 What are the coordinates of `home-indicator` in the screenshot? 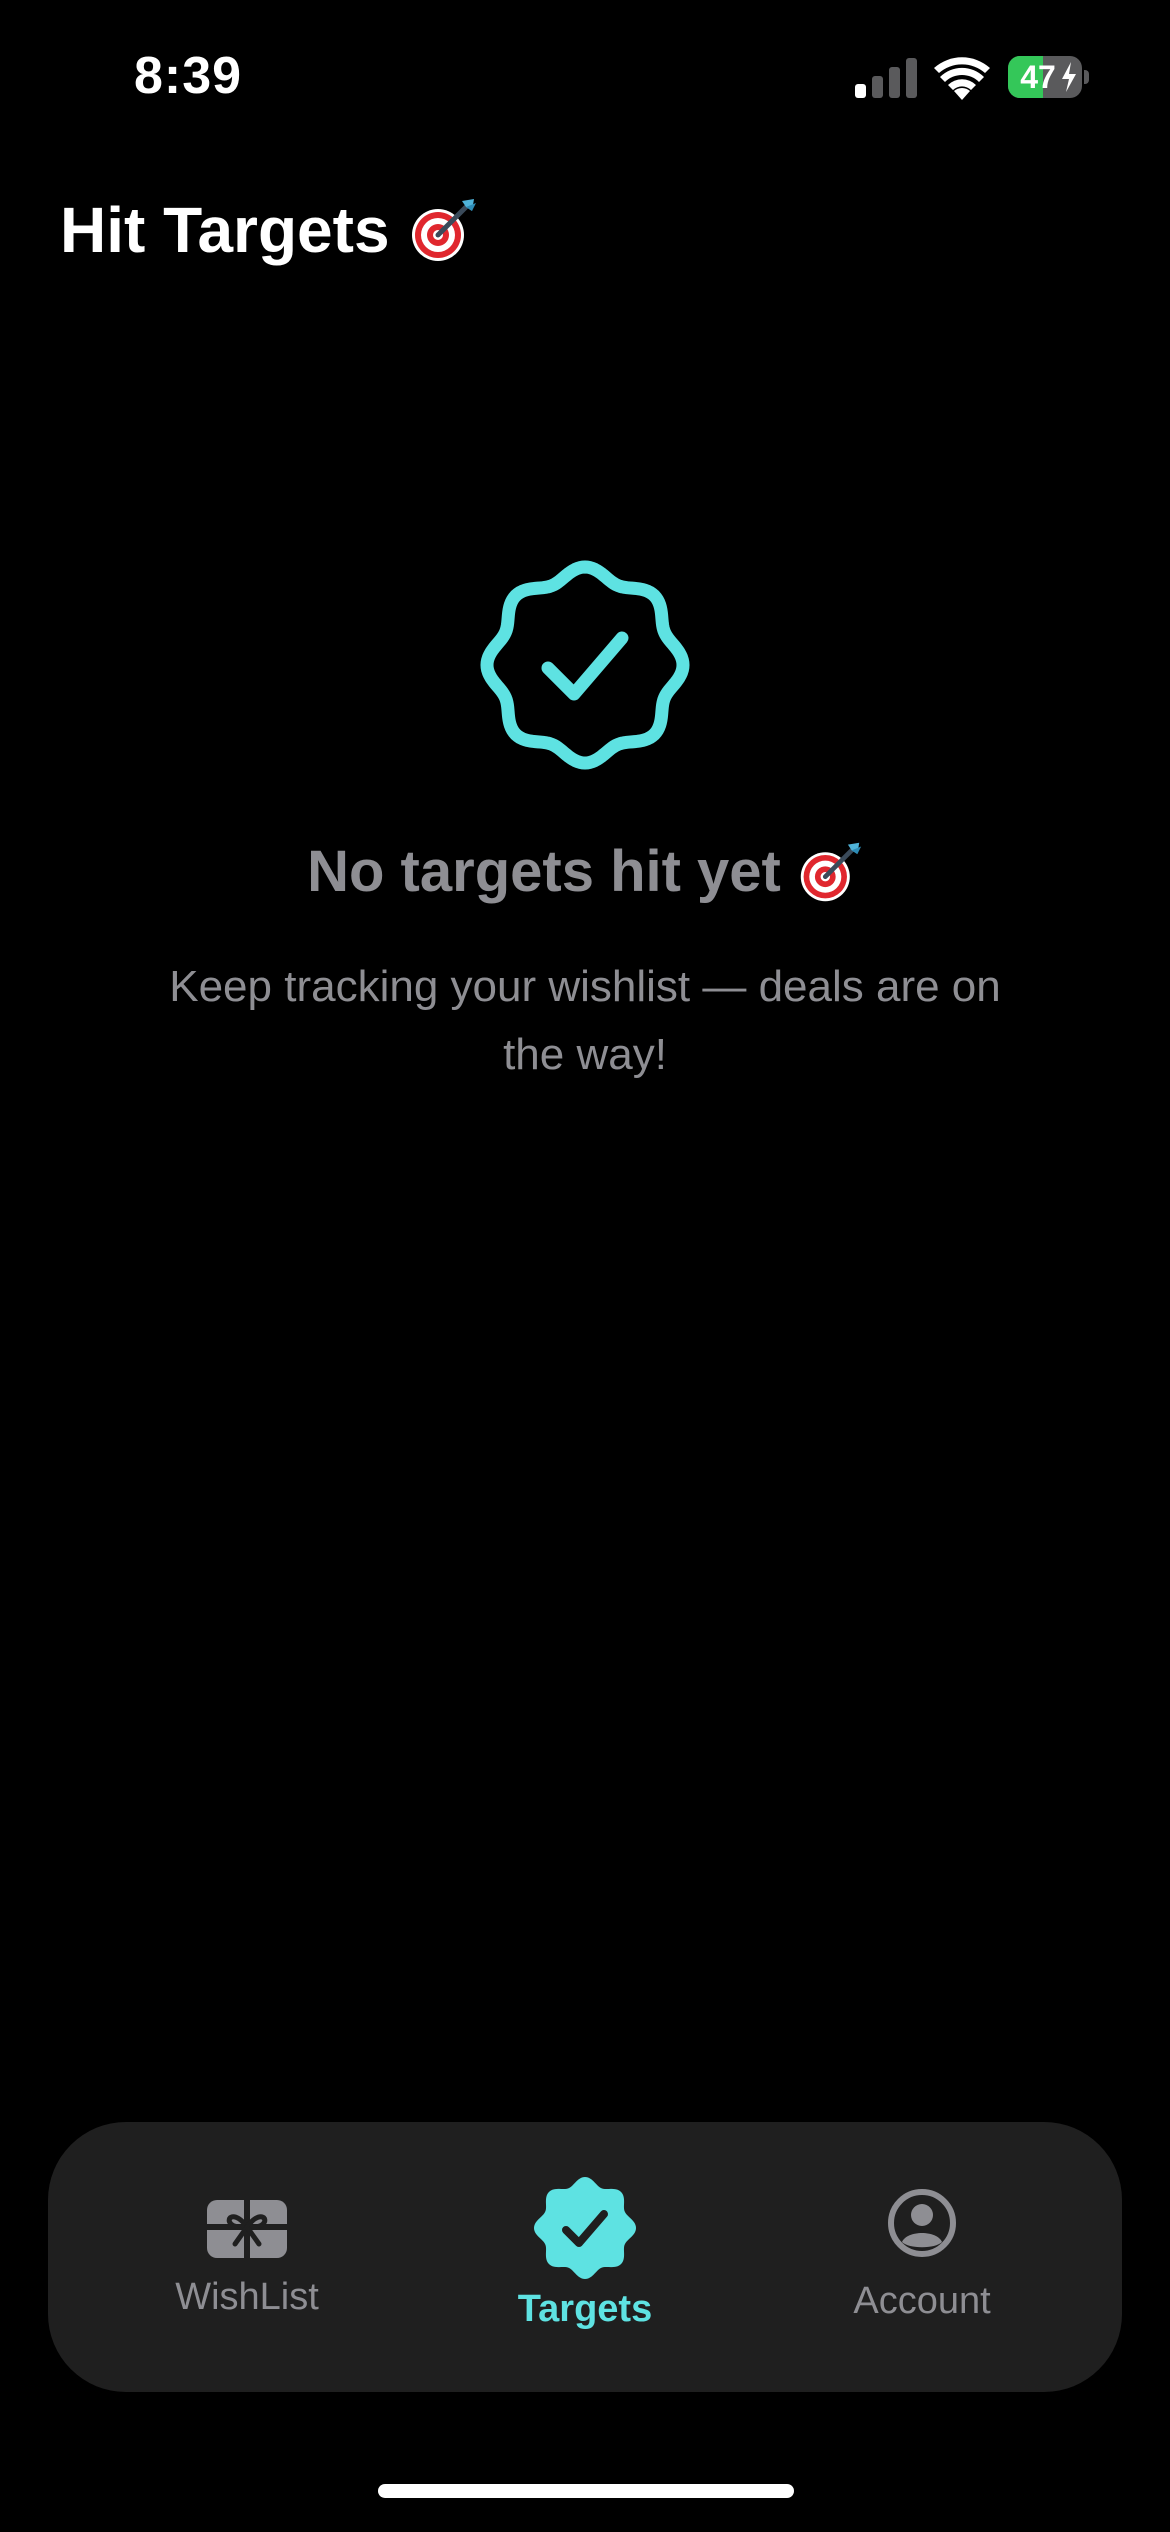 It's located at (586, 2491).